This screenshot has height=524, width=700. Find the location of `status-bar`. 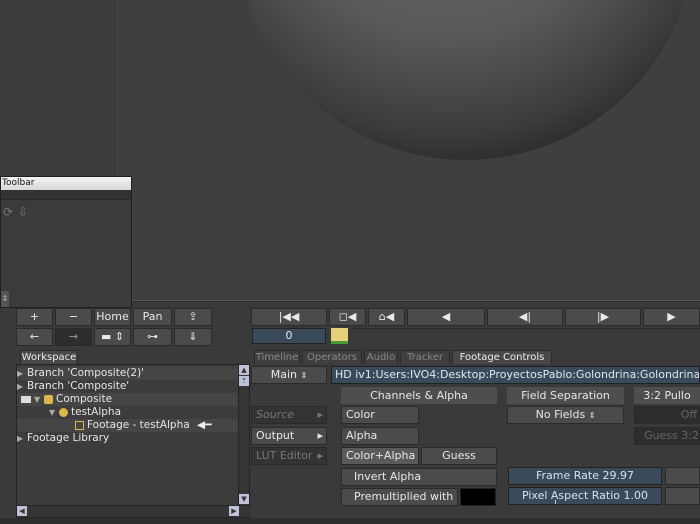

status-bar is located at coordinates (350, 521).